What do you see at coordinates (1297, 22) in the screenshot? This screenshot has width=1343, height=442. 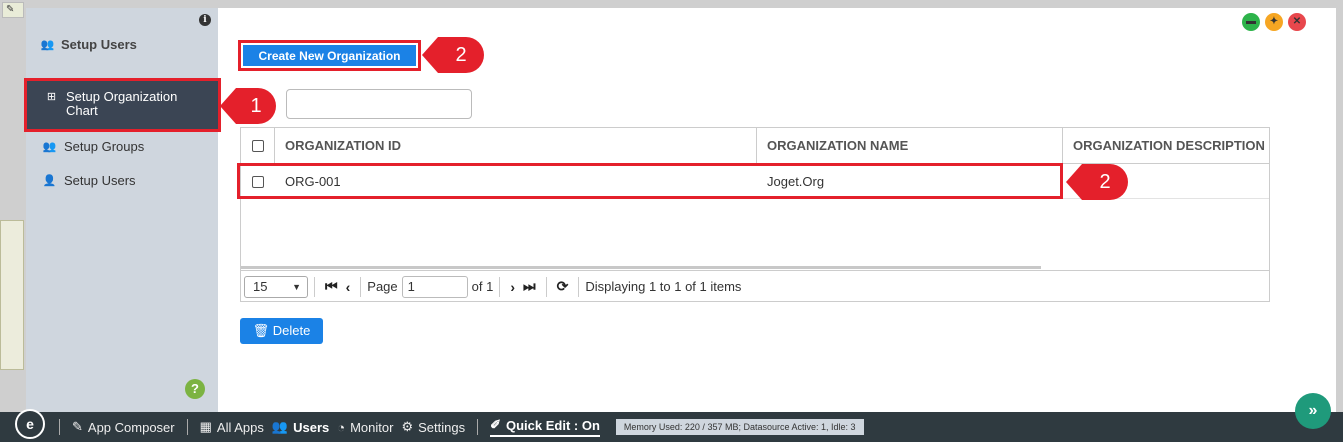 I see `close-icon: ✕` at bounding box center [1297, 22].